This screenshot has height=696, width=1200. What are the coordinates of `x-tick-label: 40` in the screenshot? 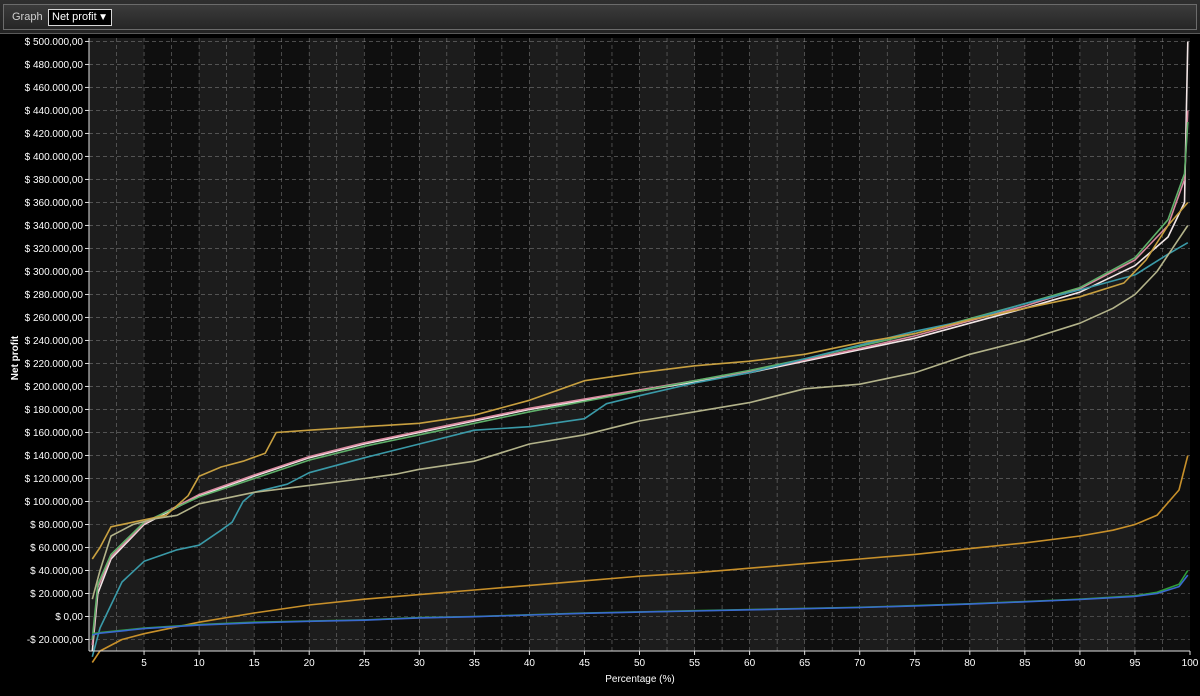 It's located at (530, 663).